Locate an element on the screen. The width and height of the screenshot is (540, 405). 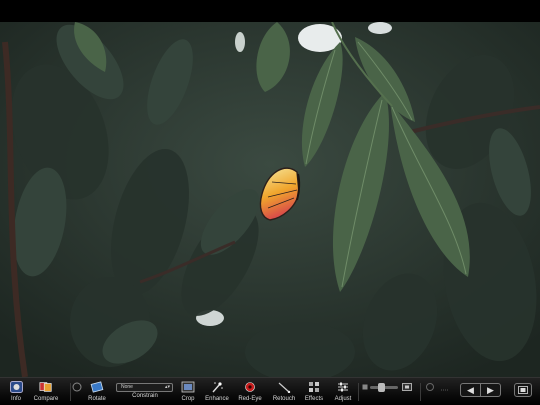
rotate-button: Rotate is located at coordinates (97, 391).